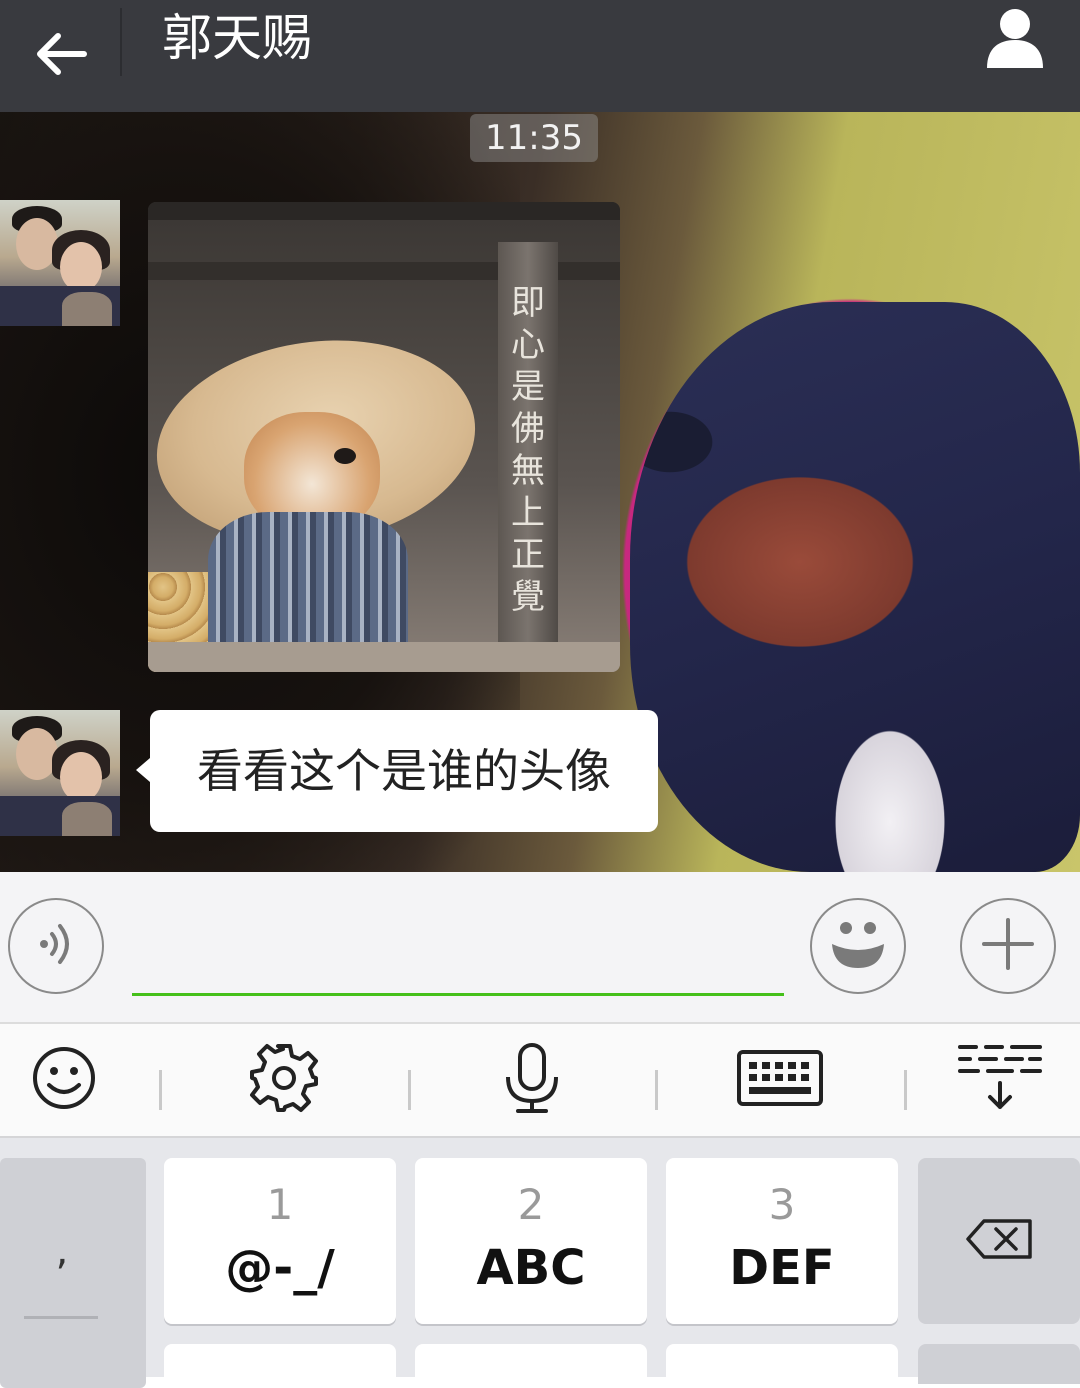  I want to click on top-bar: 郭天赐, so click(540, 56).